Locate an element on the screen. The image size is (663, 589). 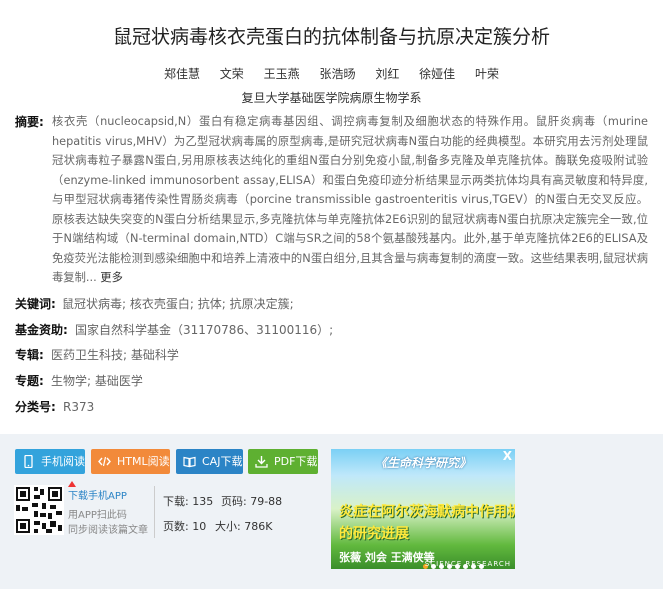
series-value: 医药卫生科技; 基础科学 is located at coordinates (115, 355).